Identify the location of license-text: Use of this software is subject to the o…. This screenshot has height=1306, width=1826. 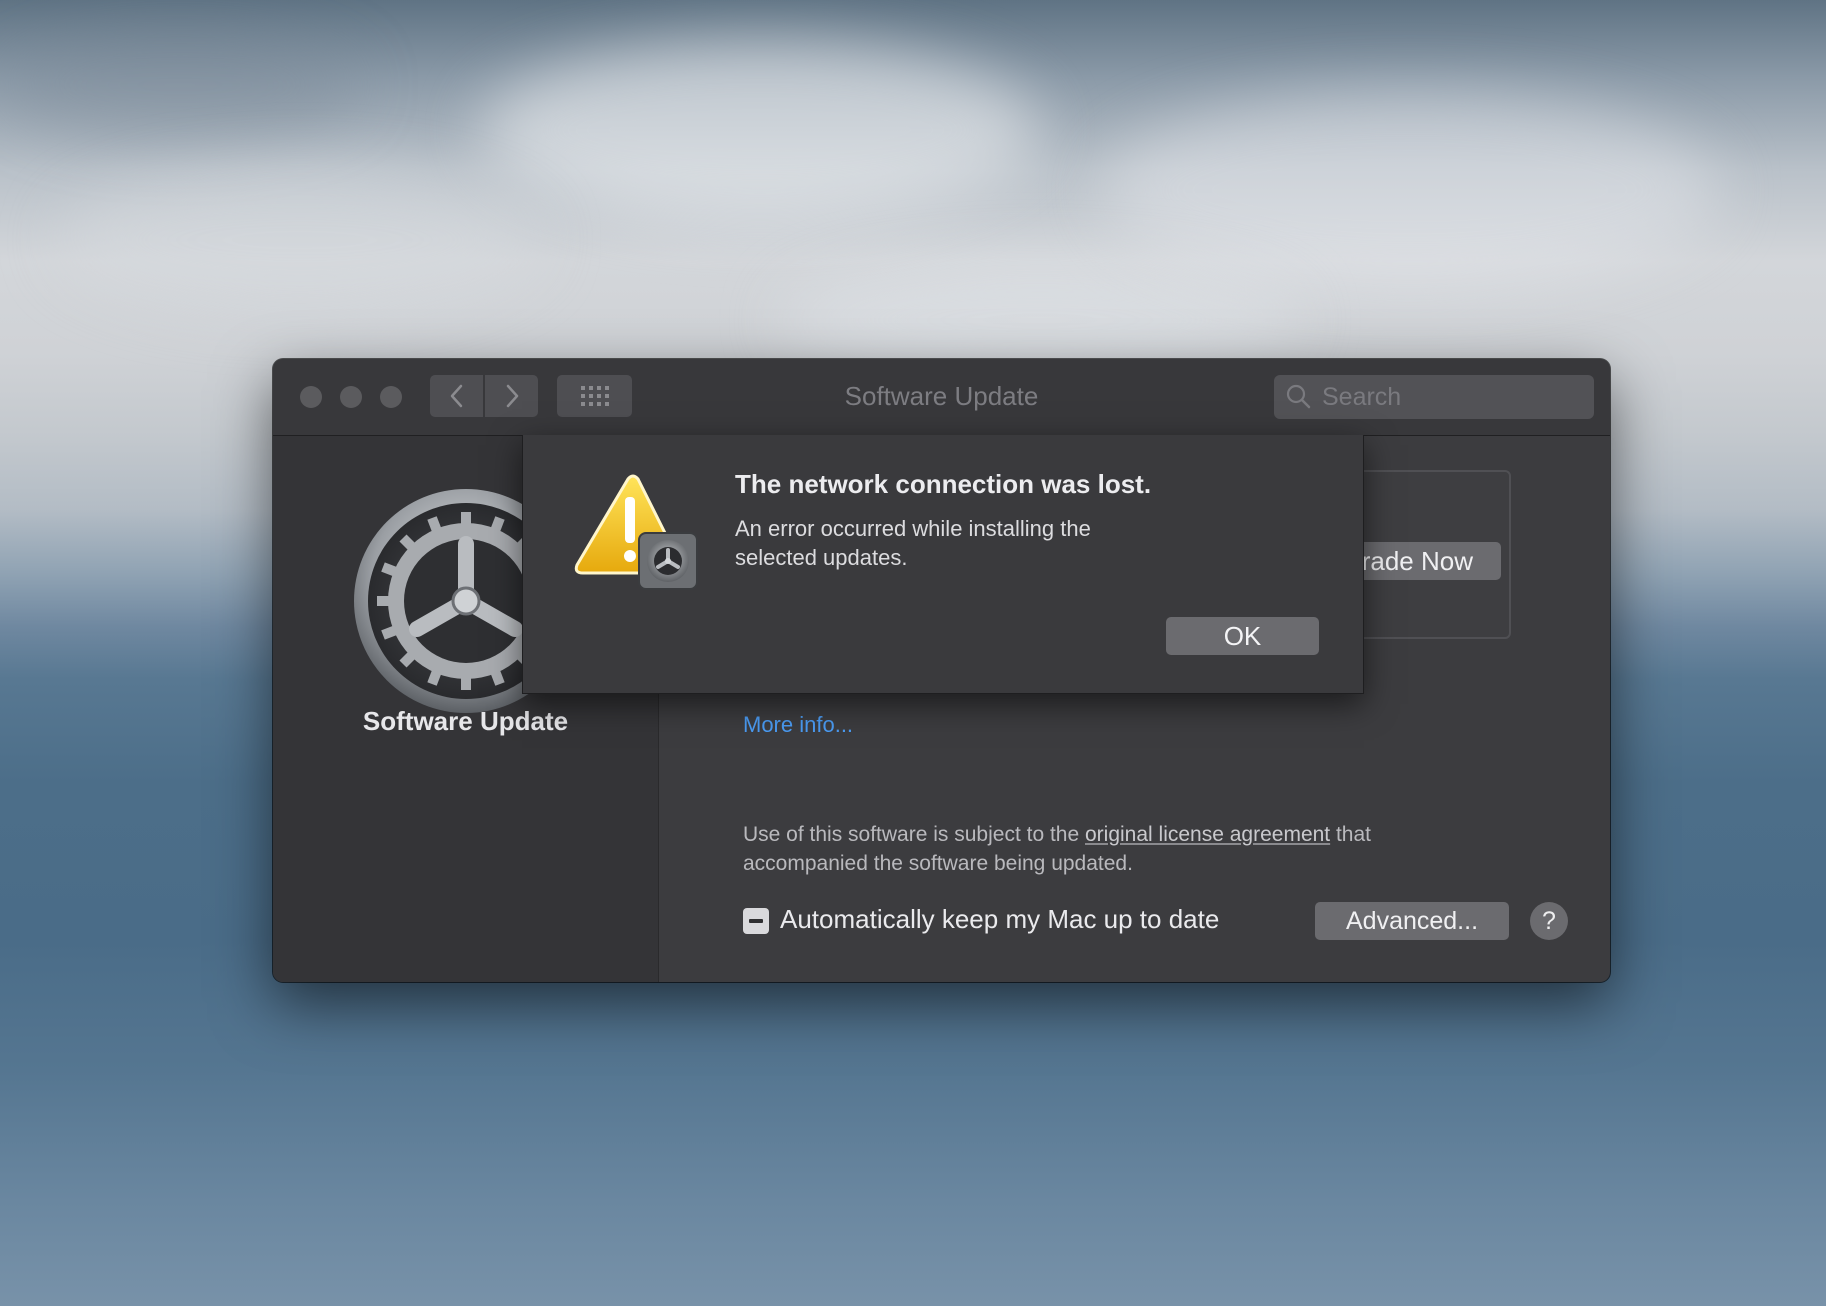
(1103, 849).